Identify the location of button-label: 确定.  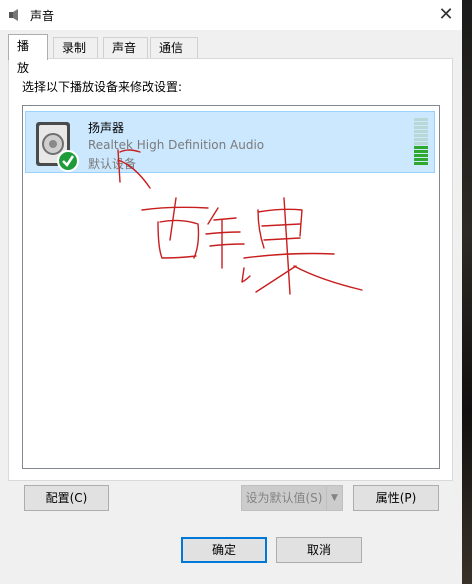
(223, 550).